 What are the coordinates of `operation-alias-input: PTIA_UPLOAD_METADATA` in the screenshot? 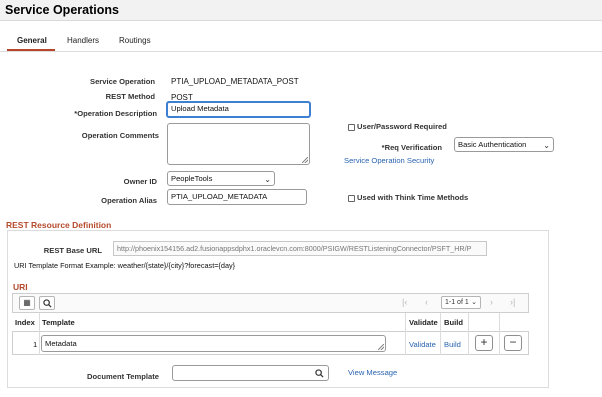 It's located at (237, 197).